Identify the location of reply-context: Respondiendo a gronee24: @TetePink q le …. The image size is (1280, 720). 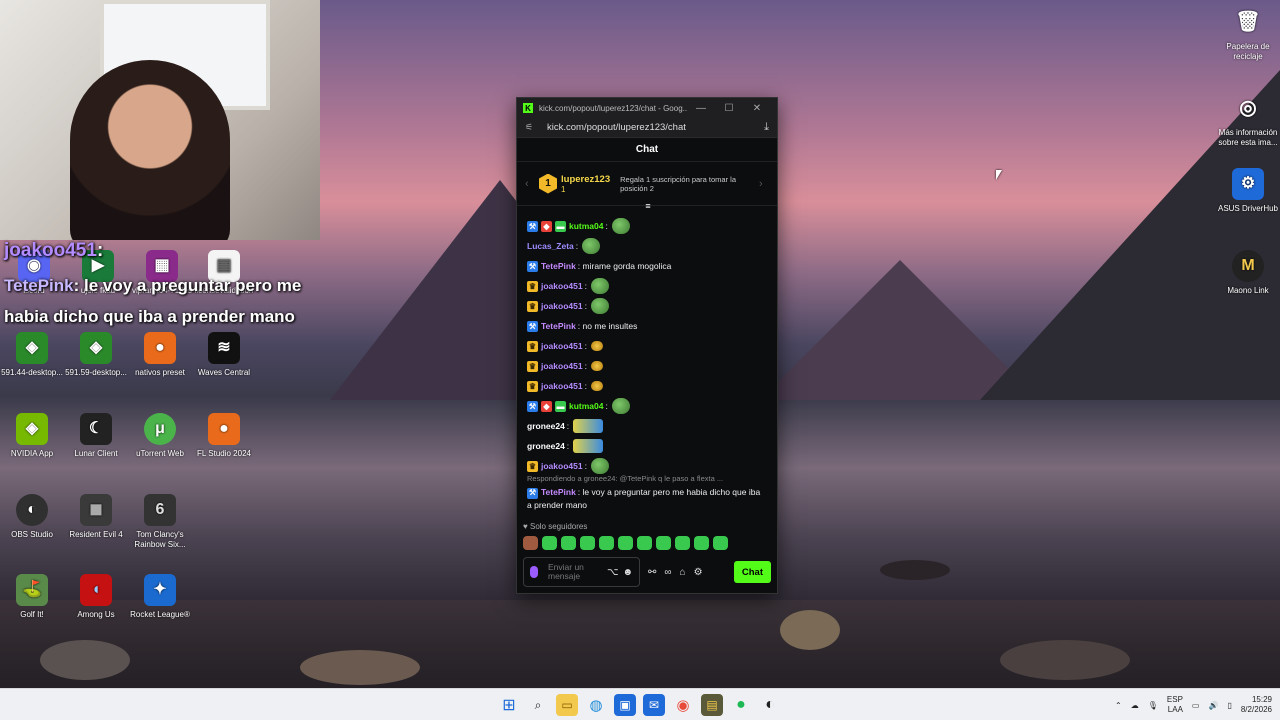
(625, 478).